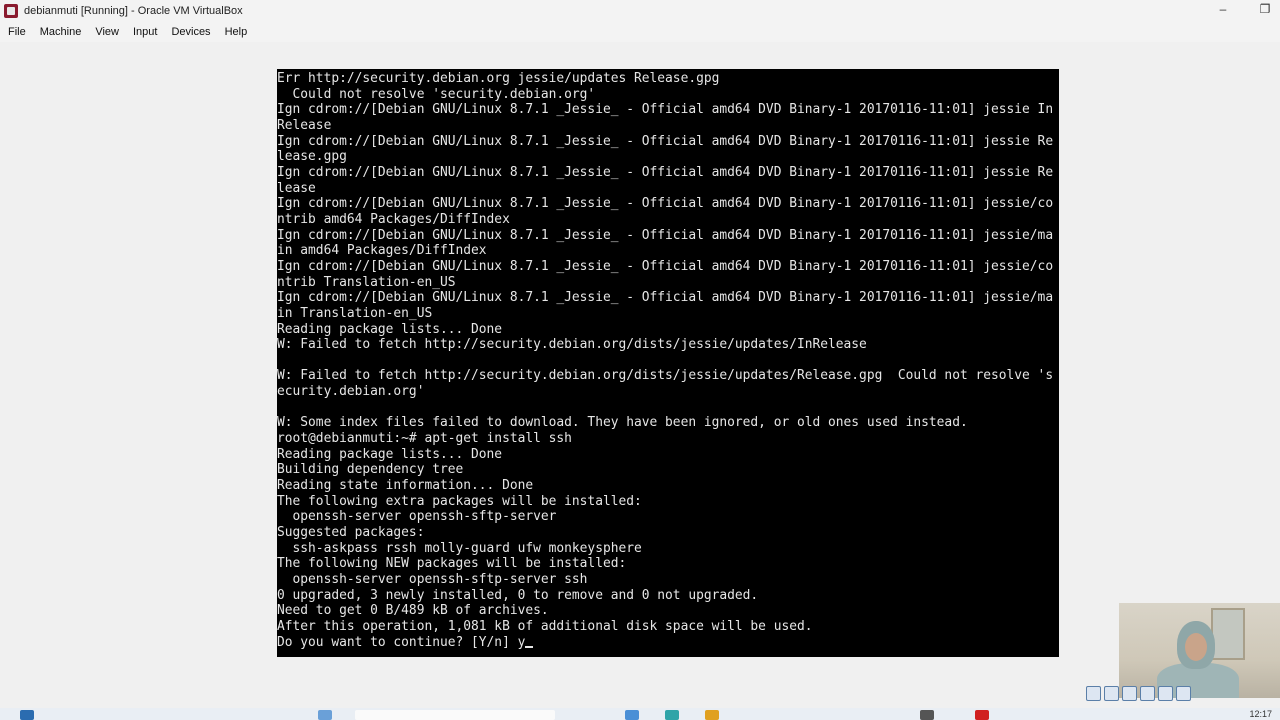  Describe the element at coordinates (1196, 647) in the screenshot. I see `webcam-person-face` at that location.